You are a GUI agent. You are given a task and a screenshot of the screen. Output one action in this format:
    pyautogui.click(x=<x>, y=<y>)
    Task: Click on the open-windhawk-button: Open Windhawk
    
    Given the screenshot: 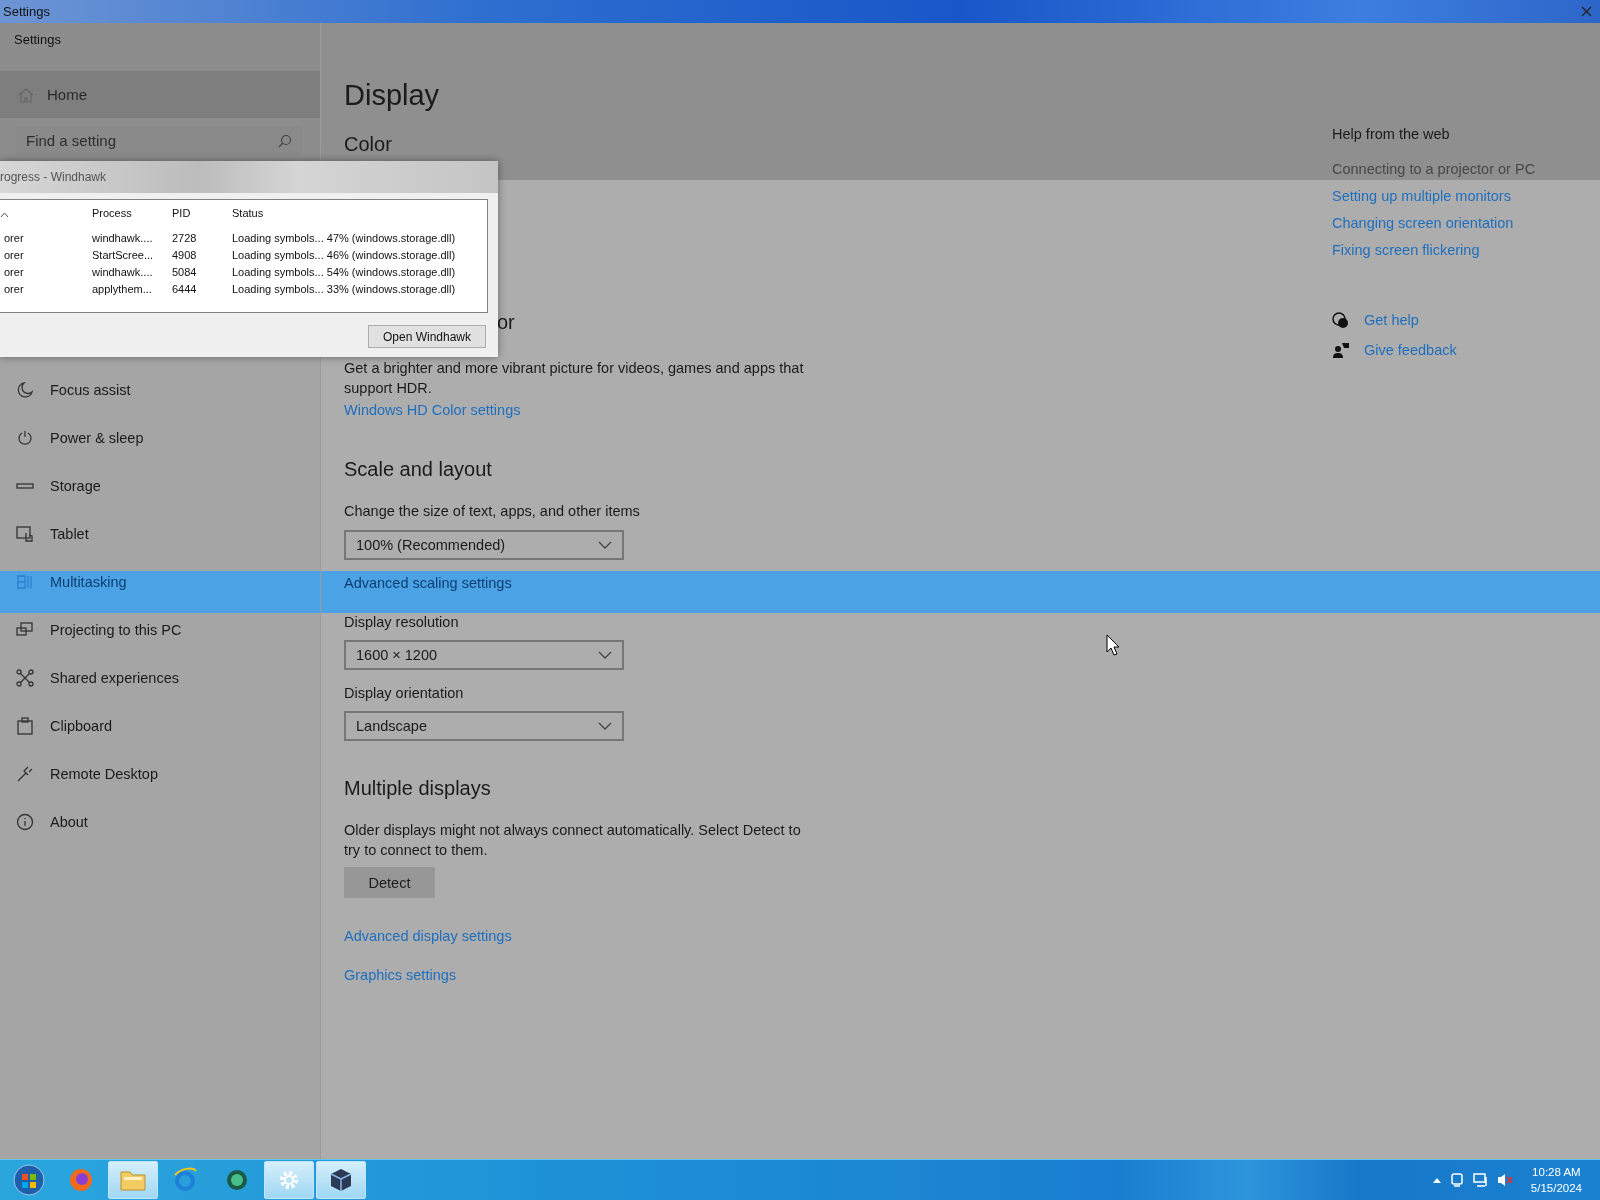 What is the action you would take?
    pyautogui.click(x=427, y=336)
    